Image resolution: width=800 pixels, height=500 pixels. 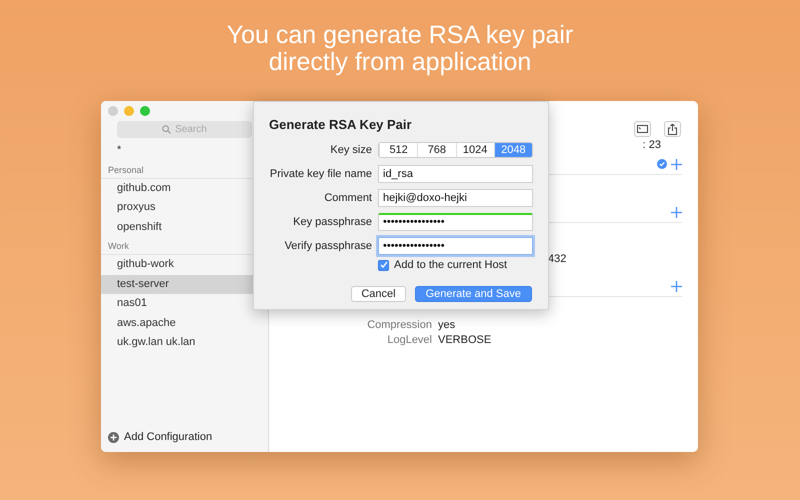 What do you see at coordinates (399, 324) in the screenshot?
I see `property-label: Compression` at bounding box center [399, 324].